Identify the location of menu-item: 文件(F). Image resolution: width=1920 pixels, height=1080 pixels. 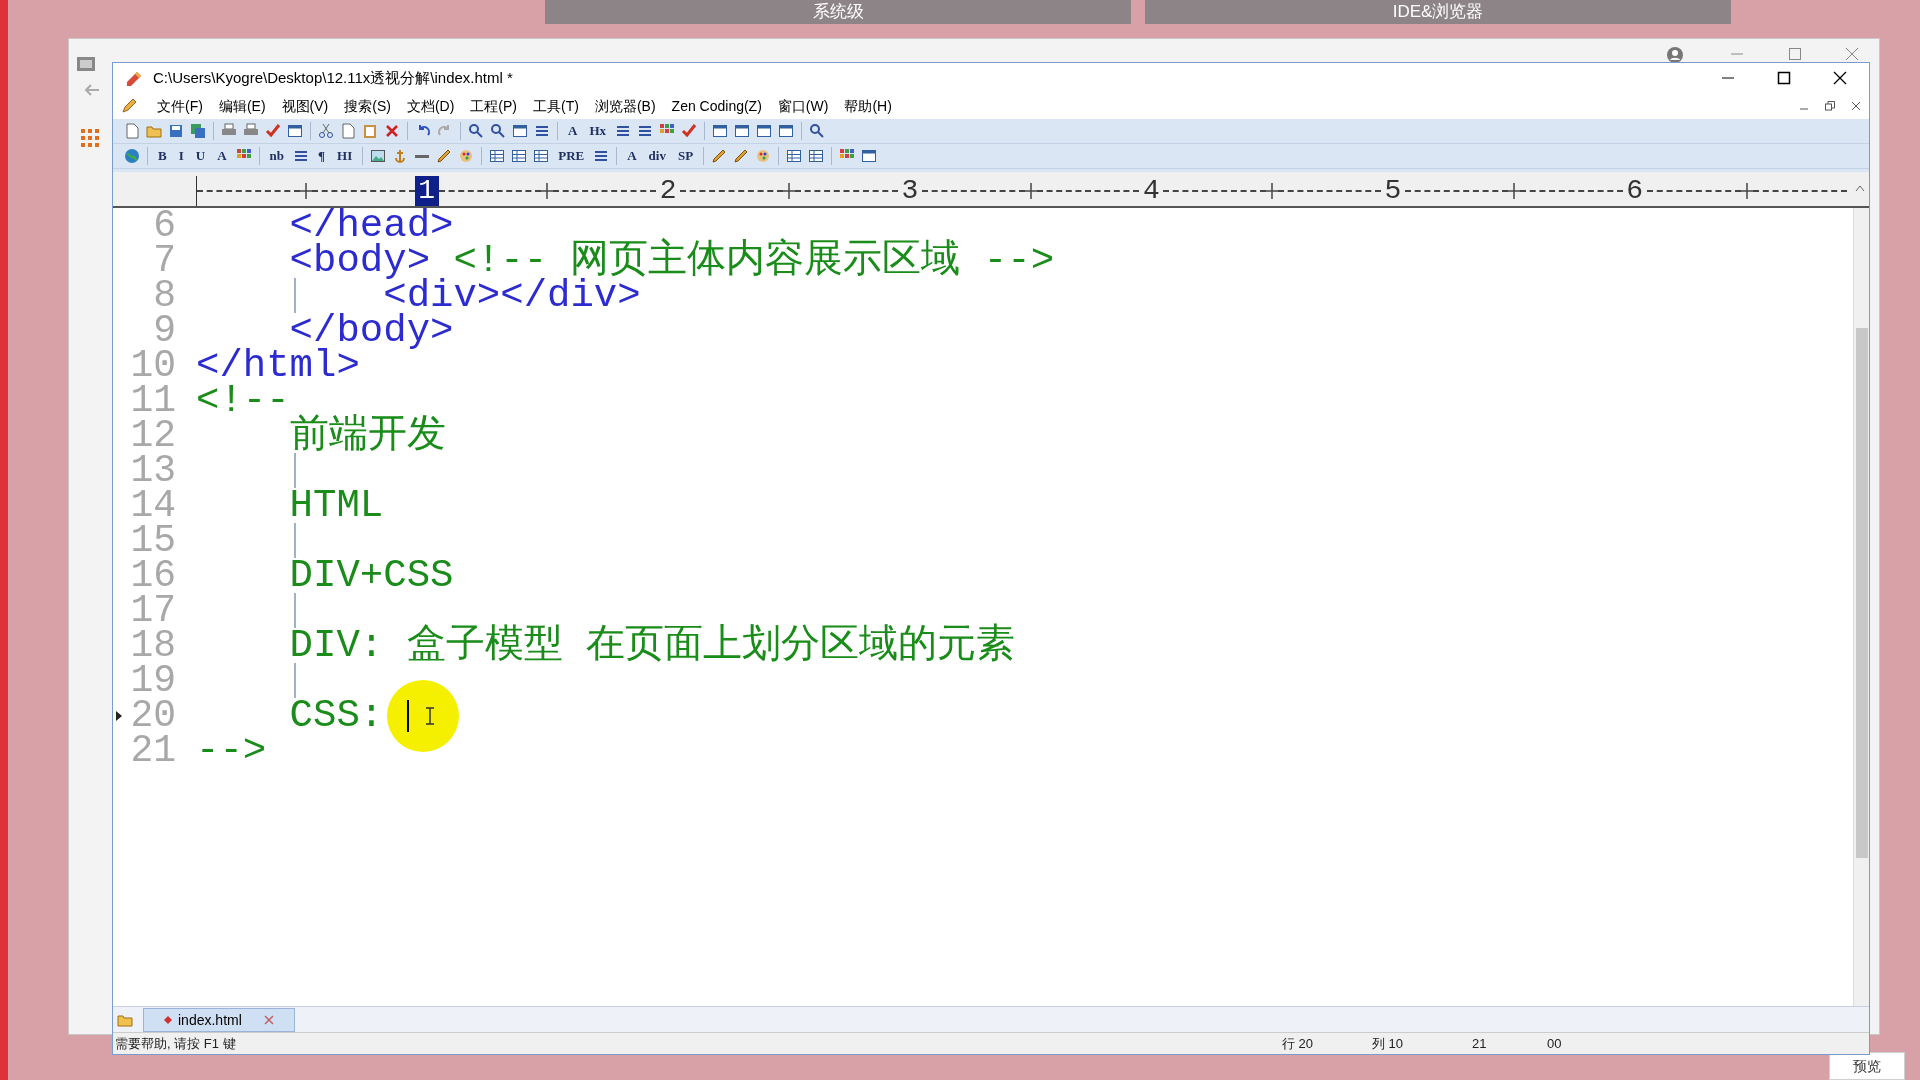
(180, 106).